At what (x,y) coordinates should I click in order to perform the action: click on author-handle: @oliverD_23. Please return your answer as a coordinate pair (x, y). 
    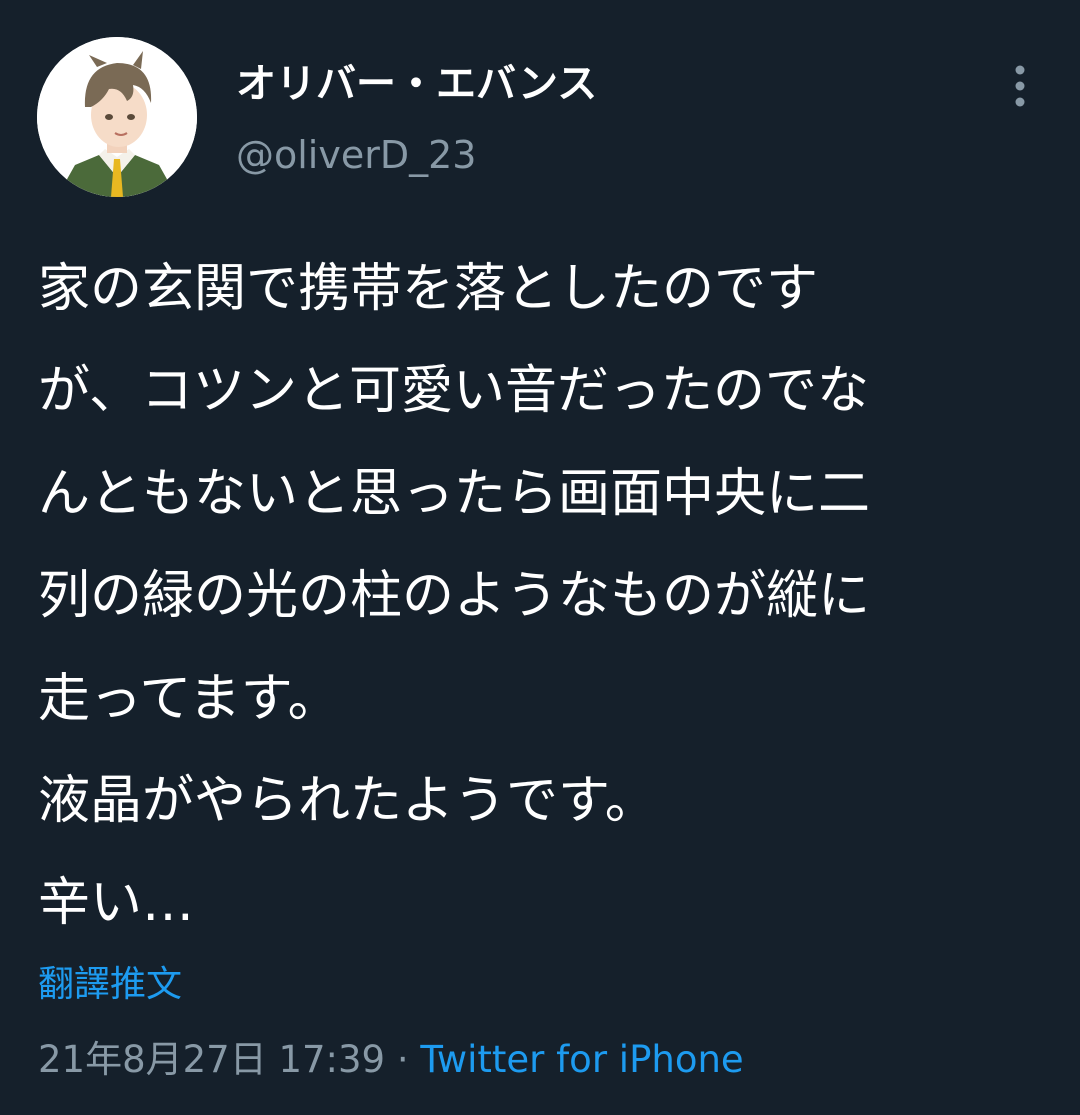
    Looking at the image, I should click on (356, 155).